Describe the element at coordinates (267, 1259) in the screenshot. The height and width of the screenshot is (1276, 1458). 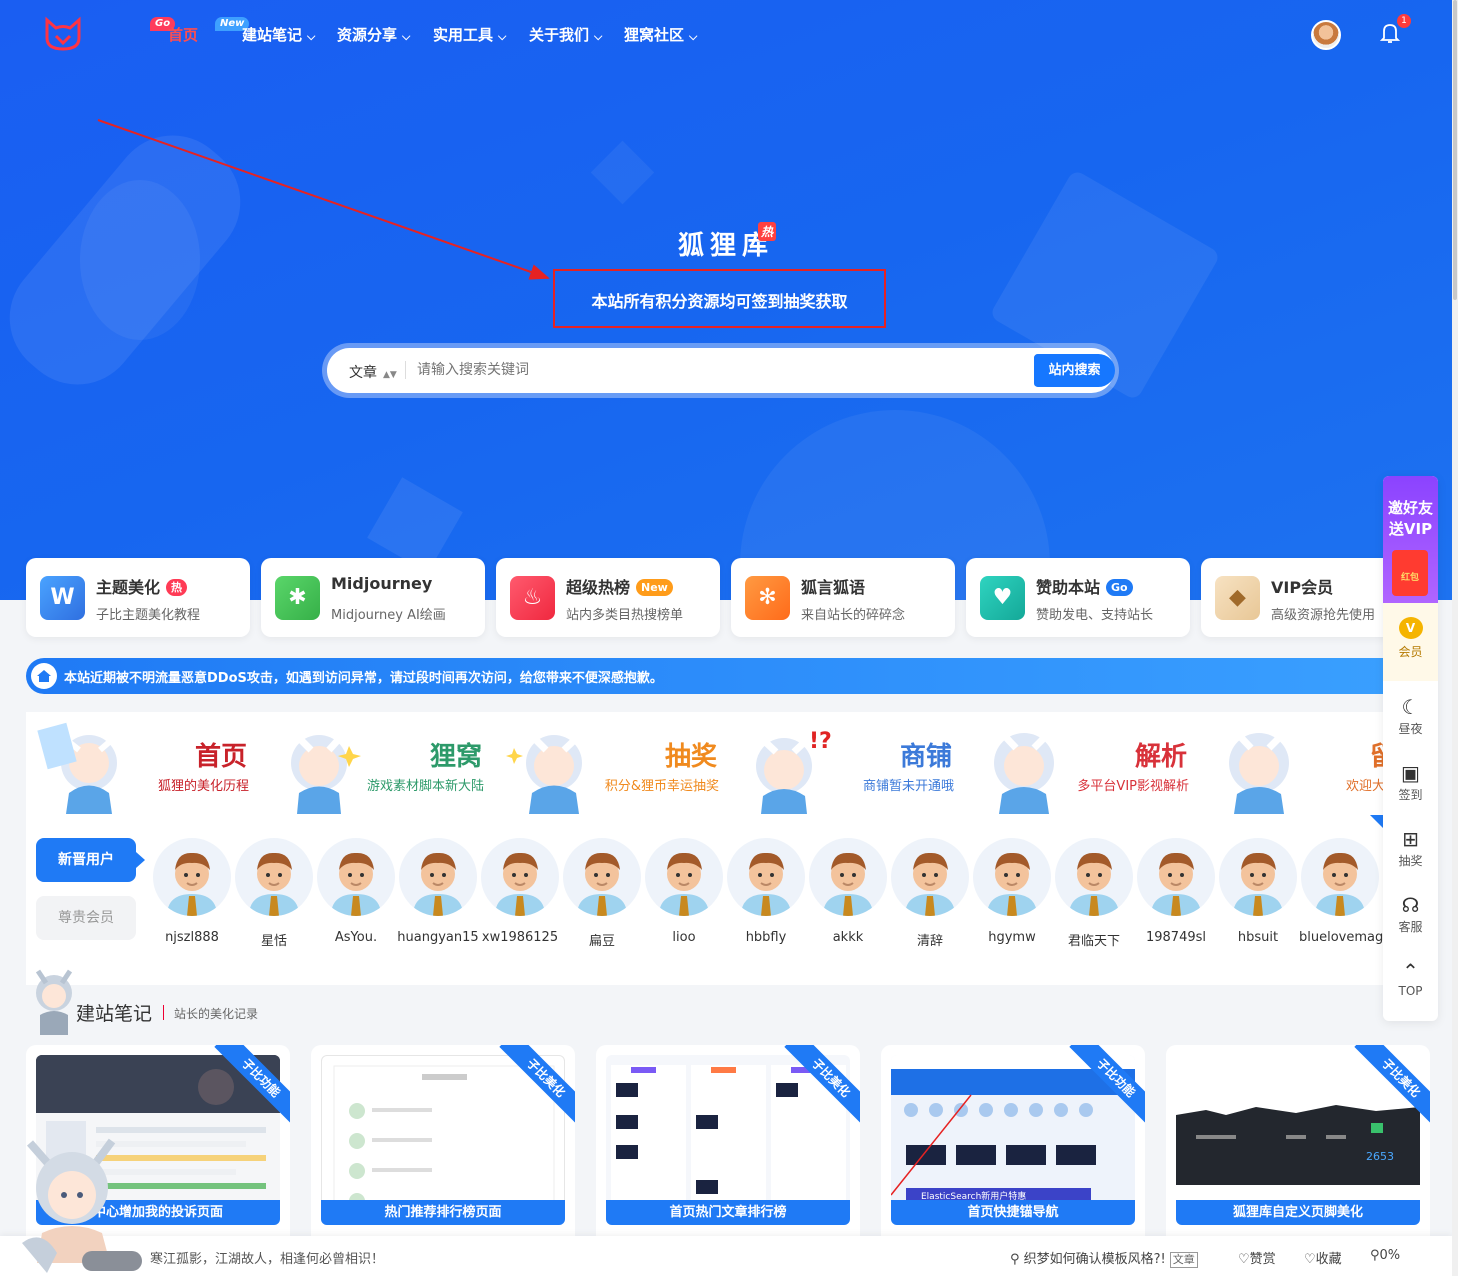
I see `footer-quote: 寒江孤影，江湖故人，相逢何必曾相识！` at that location.